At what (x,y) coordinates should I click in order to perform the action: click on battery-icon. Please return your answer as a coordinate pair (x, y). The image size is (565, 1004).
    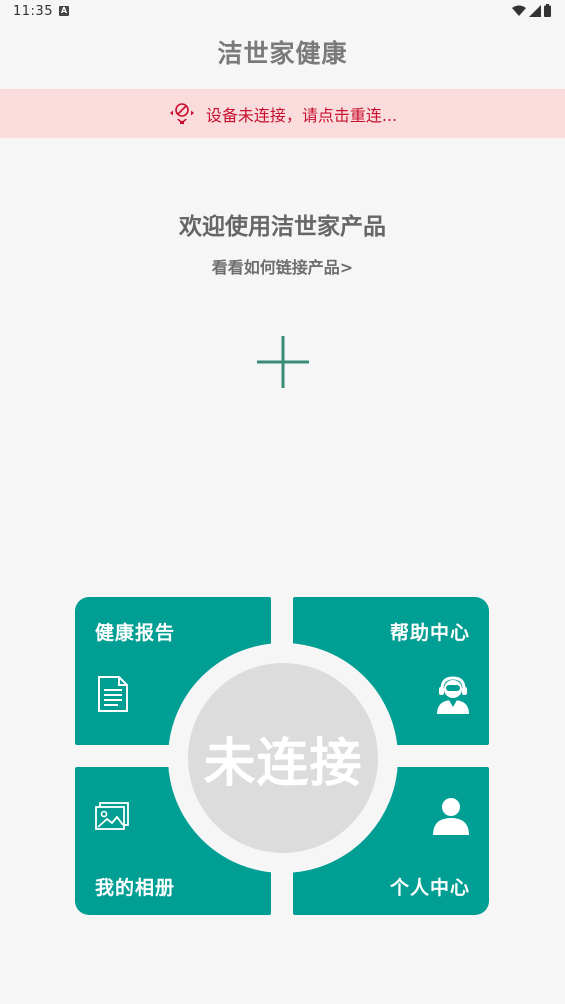
    Looking at the image, I should click on (547, 10).